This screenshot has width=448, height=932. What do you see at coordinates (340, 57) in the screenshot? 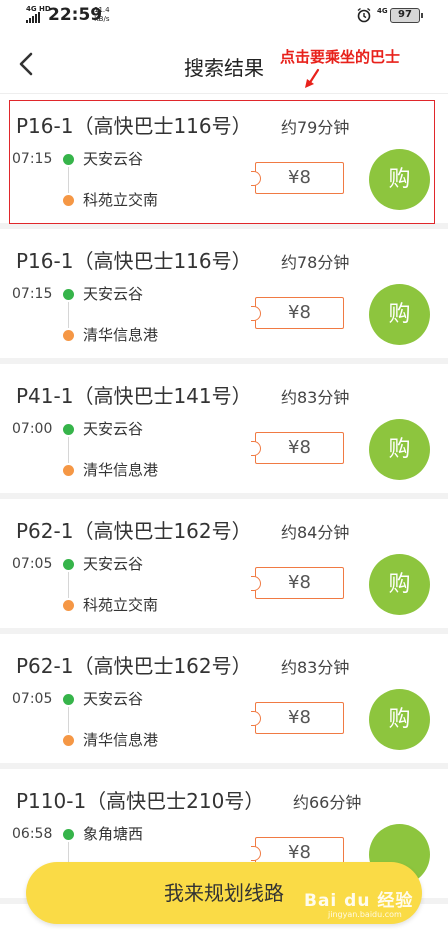
I see `tutorial-annotation: 点击要乘坐的巴士` at bounding box center [340, 57].